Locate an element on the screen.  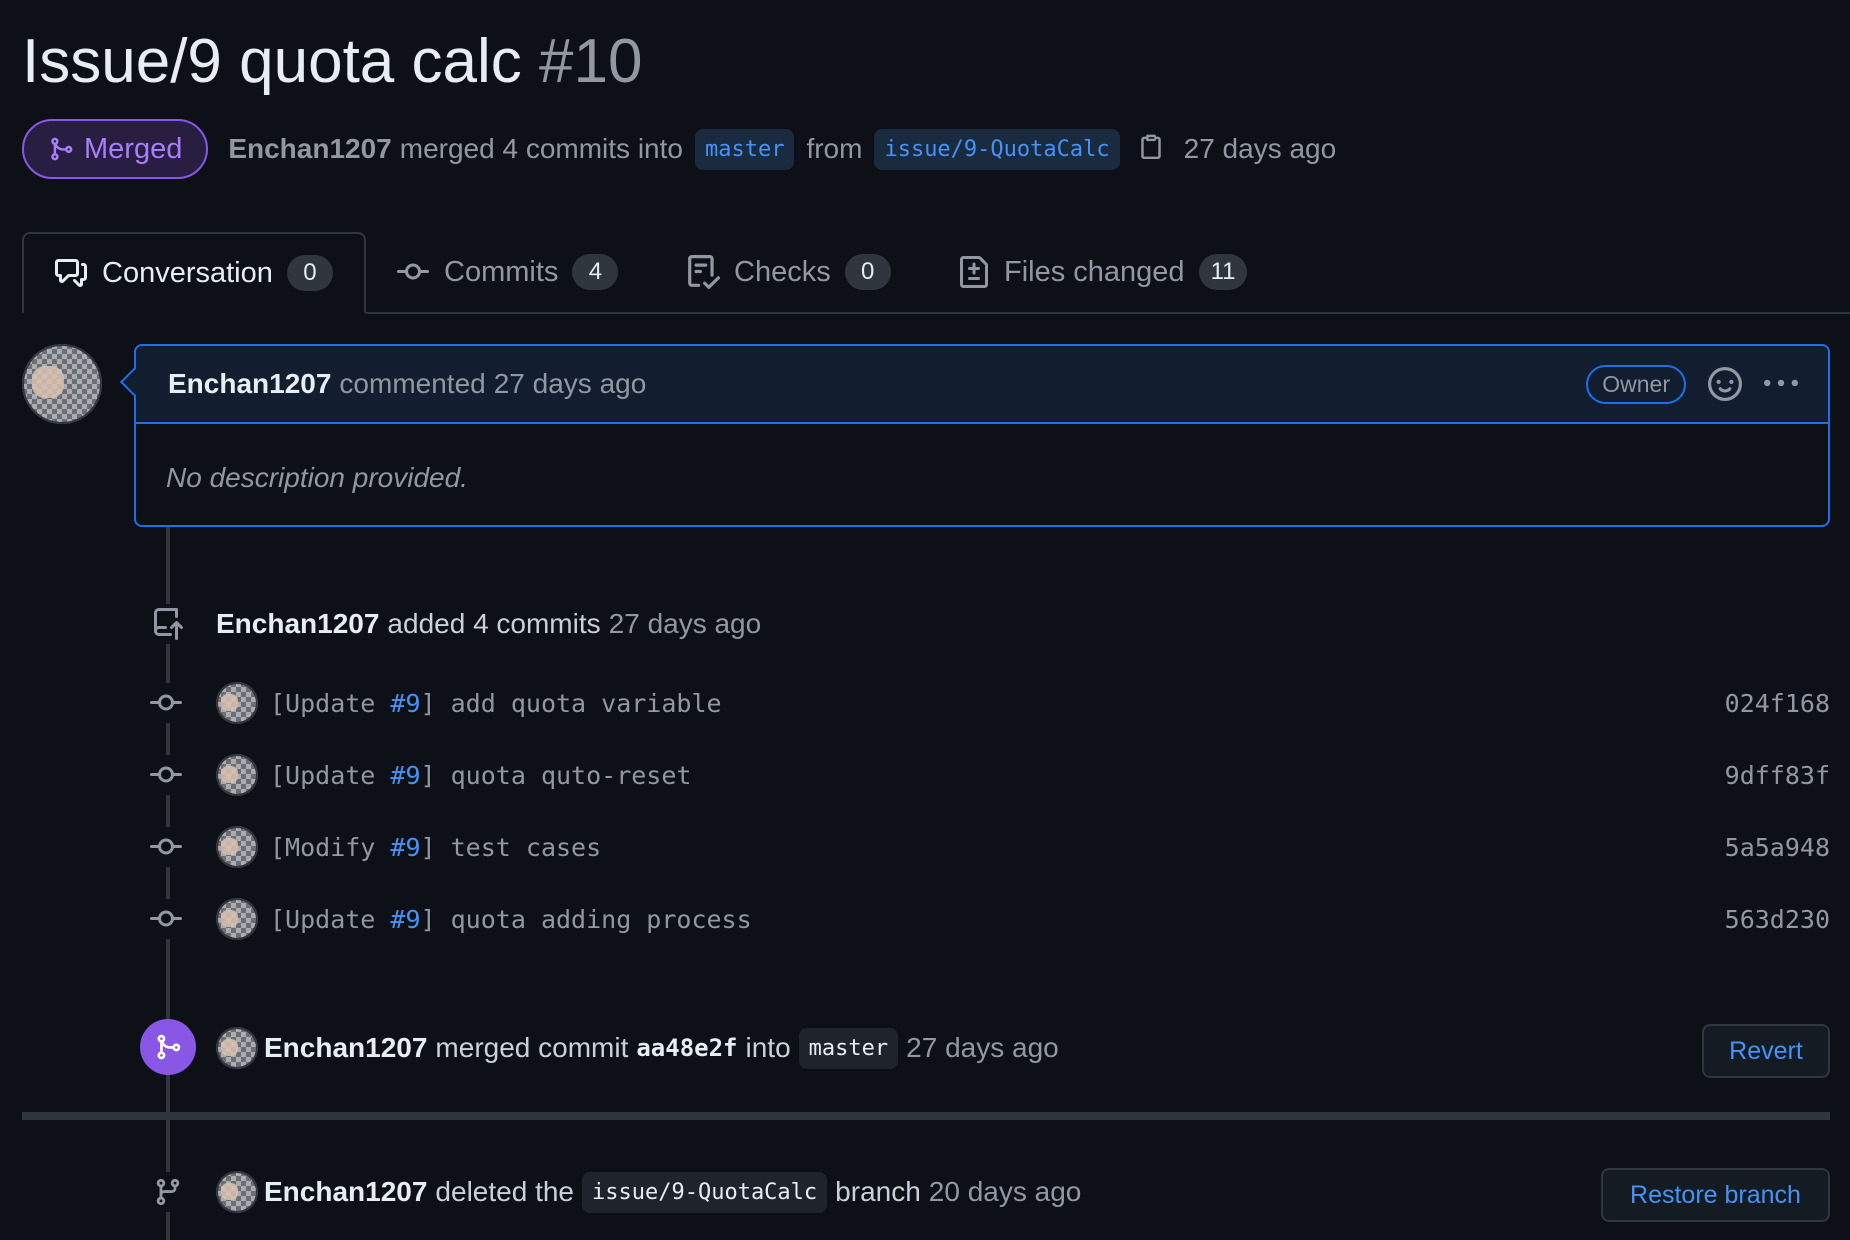
from-text: from is located at coordinates (834, 148).